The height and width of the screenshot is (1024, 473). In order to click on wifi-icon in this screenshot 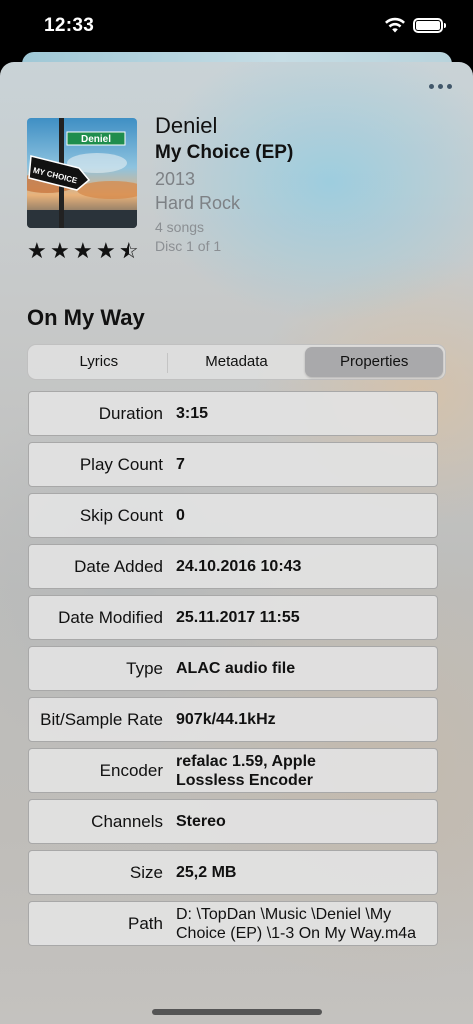, I will do `click(395, 25)`.